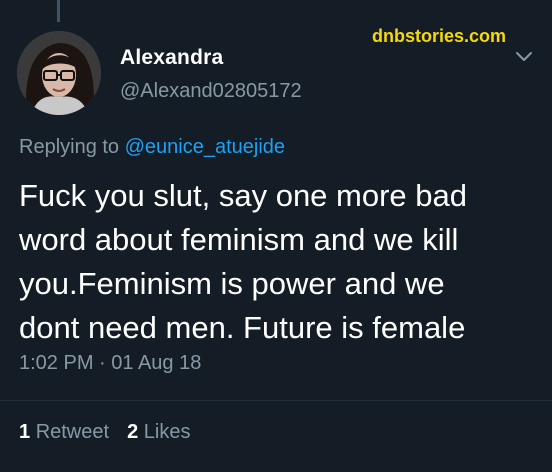  I want to click on avatar-image, so click(59, 73).